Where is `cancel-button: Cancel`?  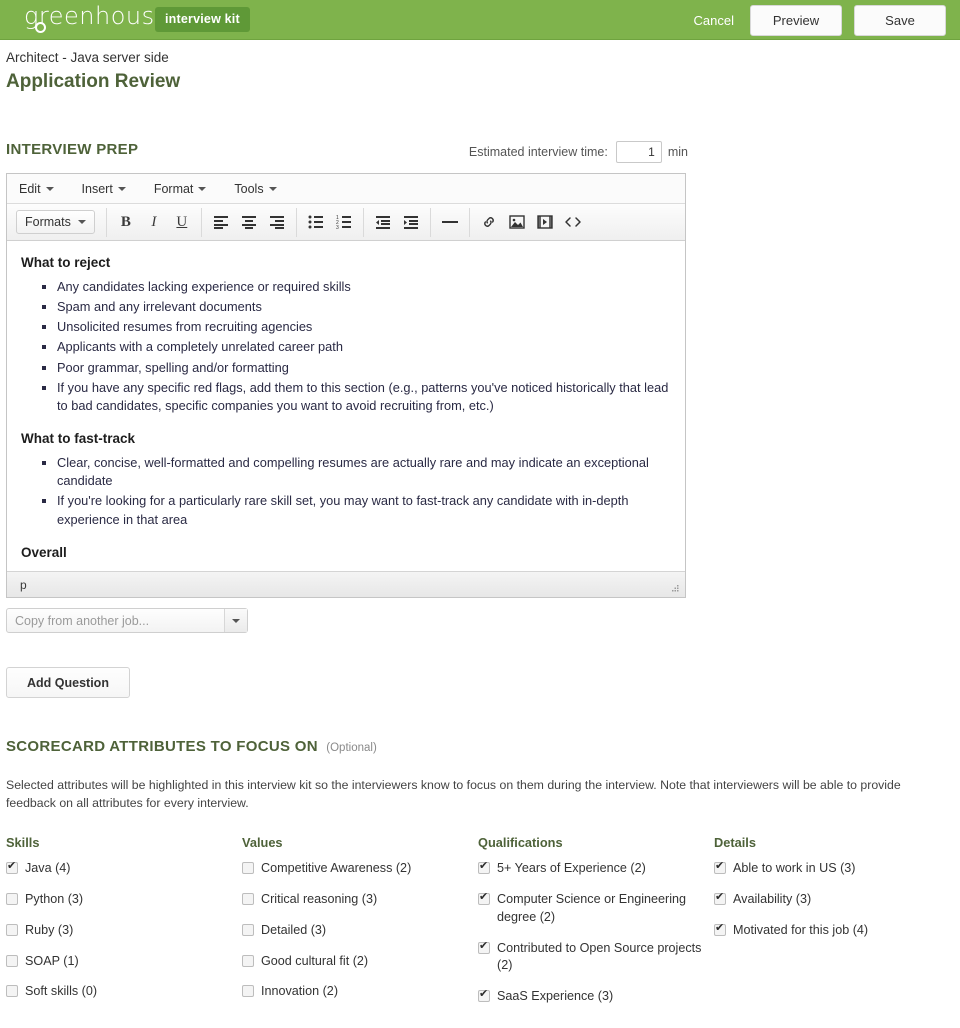 cancel-button: Cancel is located at coordinates (714, 20).